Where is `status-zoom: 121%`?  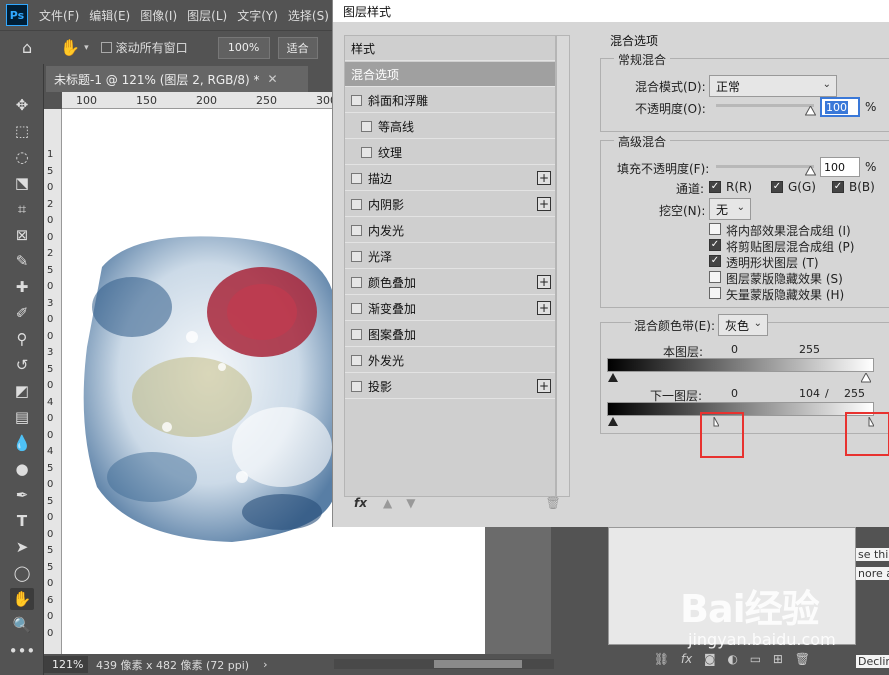
status-zoom: 121% is located at coordinates (66, 664).